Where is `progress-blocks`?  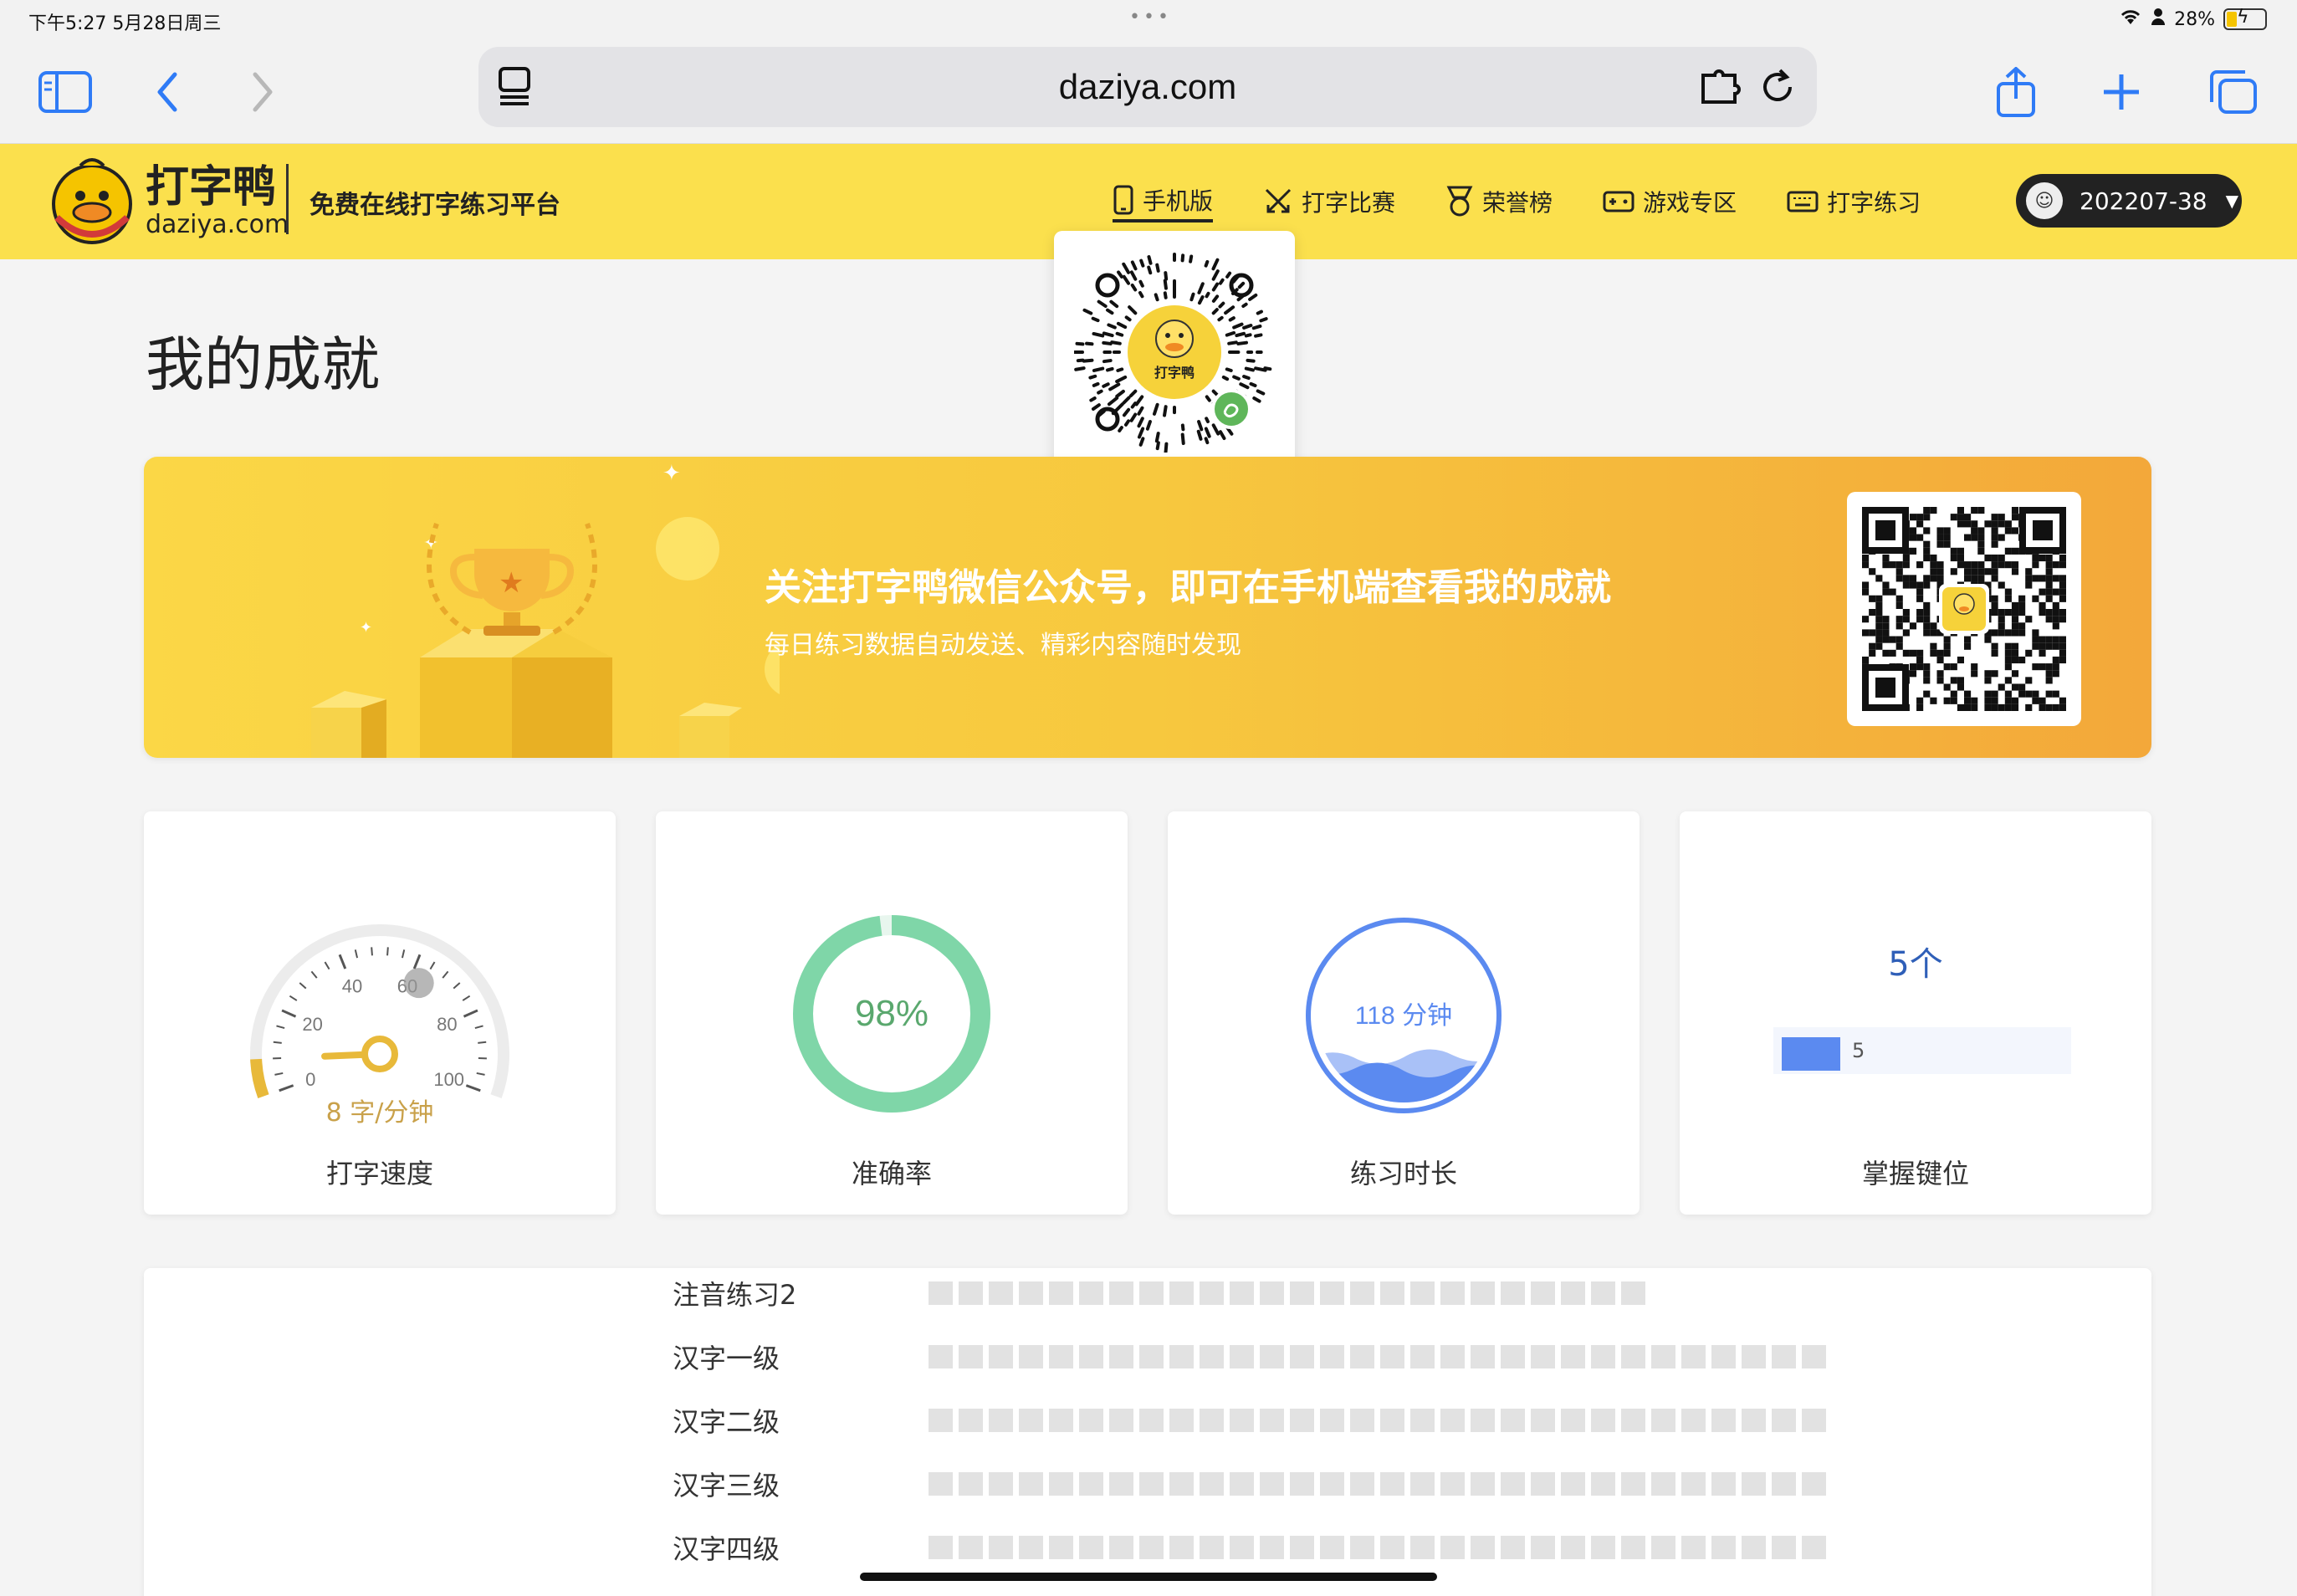 progress-blocks is located at coordinates (1287, 1293).